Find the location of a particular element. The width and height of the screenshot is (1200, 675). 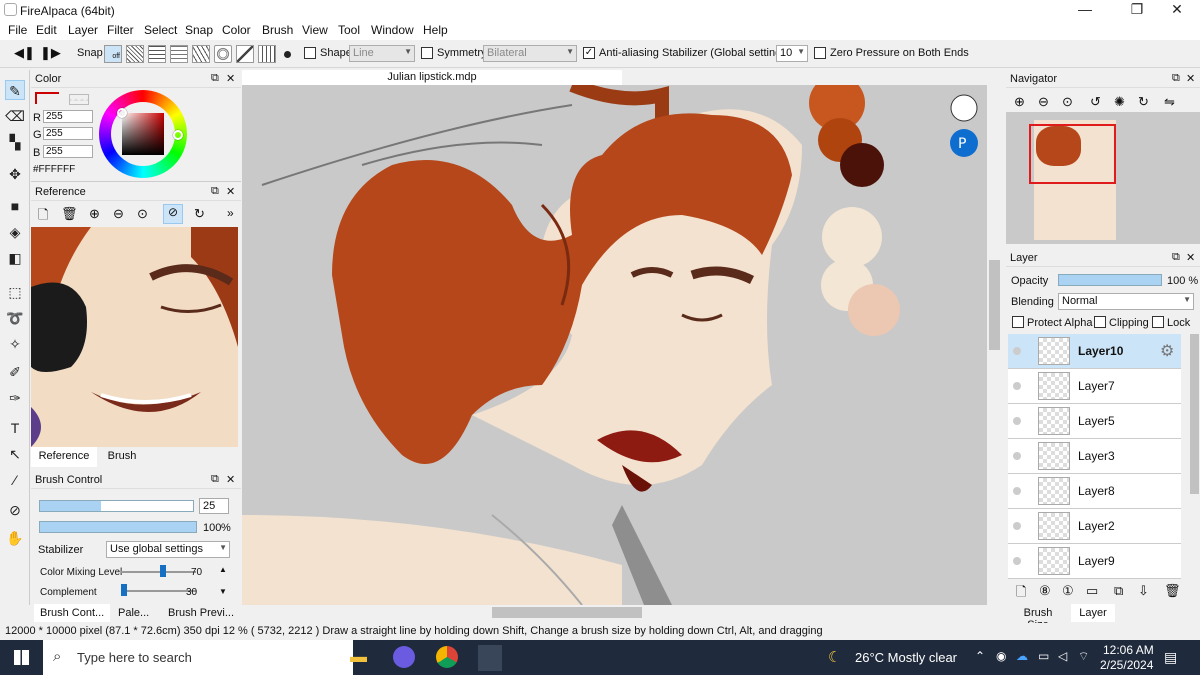

snap-3d-icon is located at coordinates (267, 54).